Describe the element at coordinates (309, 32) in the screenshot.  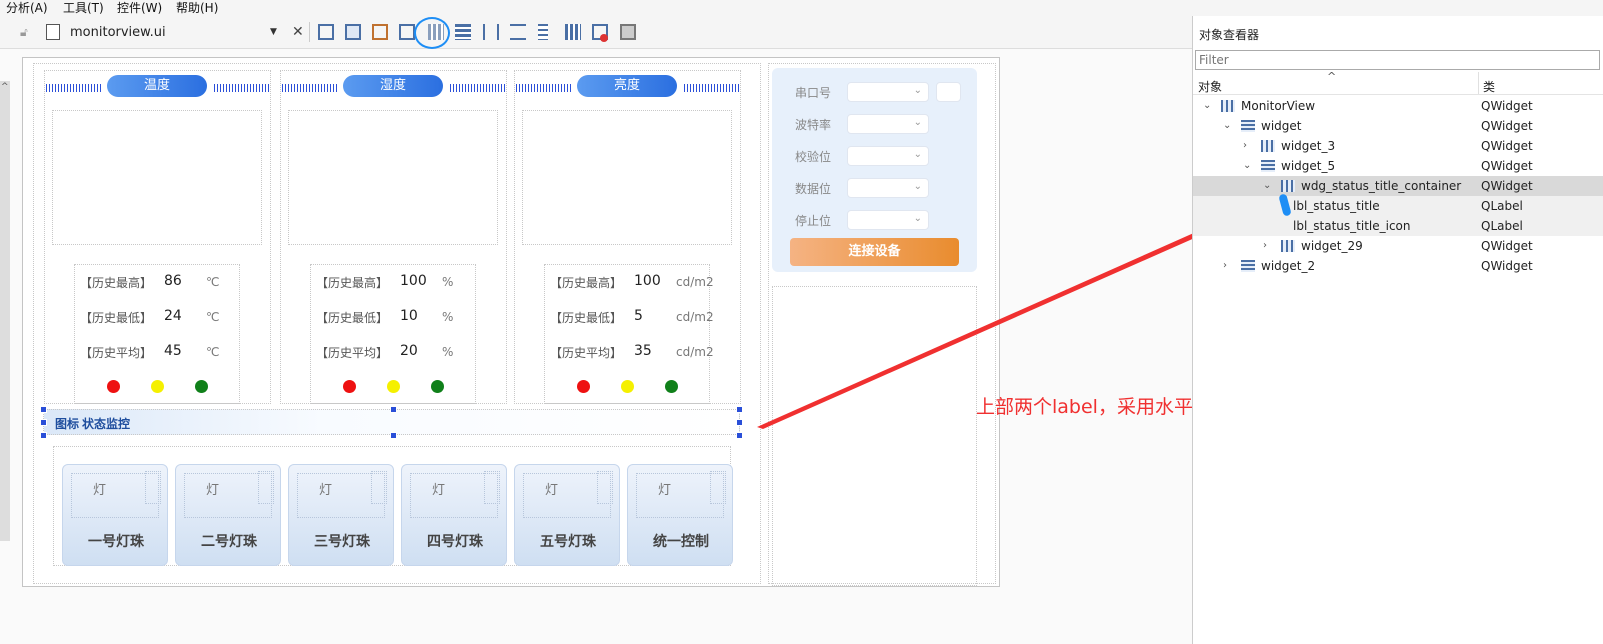
I see `toolbar-separator` at that location.